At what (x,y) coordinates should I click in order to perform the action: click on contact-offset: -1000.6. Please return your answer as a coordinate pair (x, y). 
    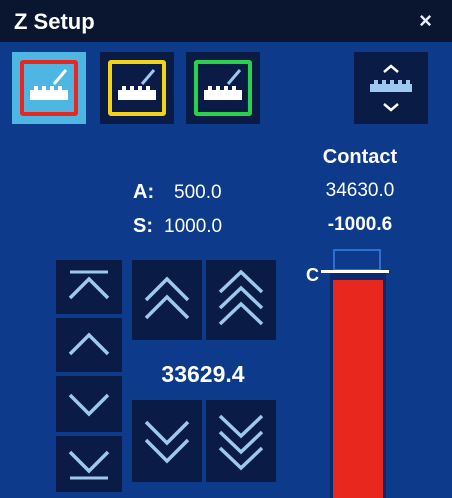
    Looking at the image, I should click on (360, 224).